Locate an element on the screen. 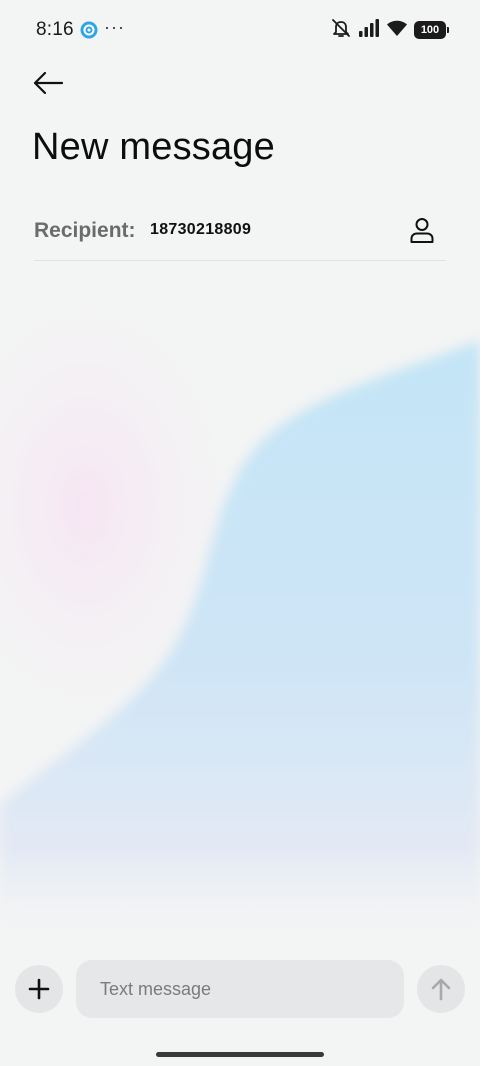 Image resolution: width=480 pixels, height=1066 pixels. plus-icon is located at coordinates (39, 989).